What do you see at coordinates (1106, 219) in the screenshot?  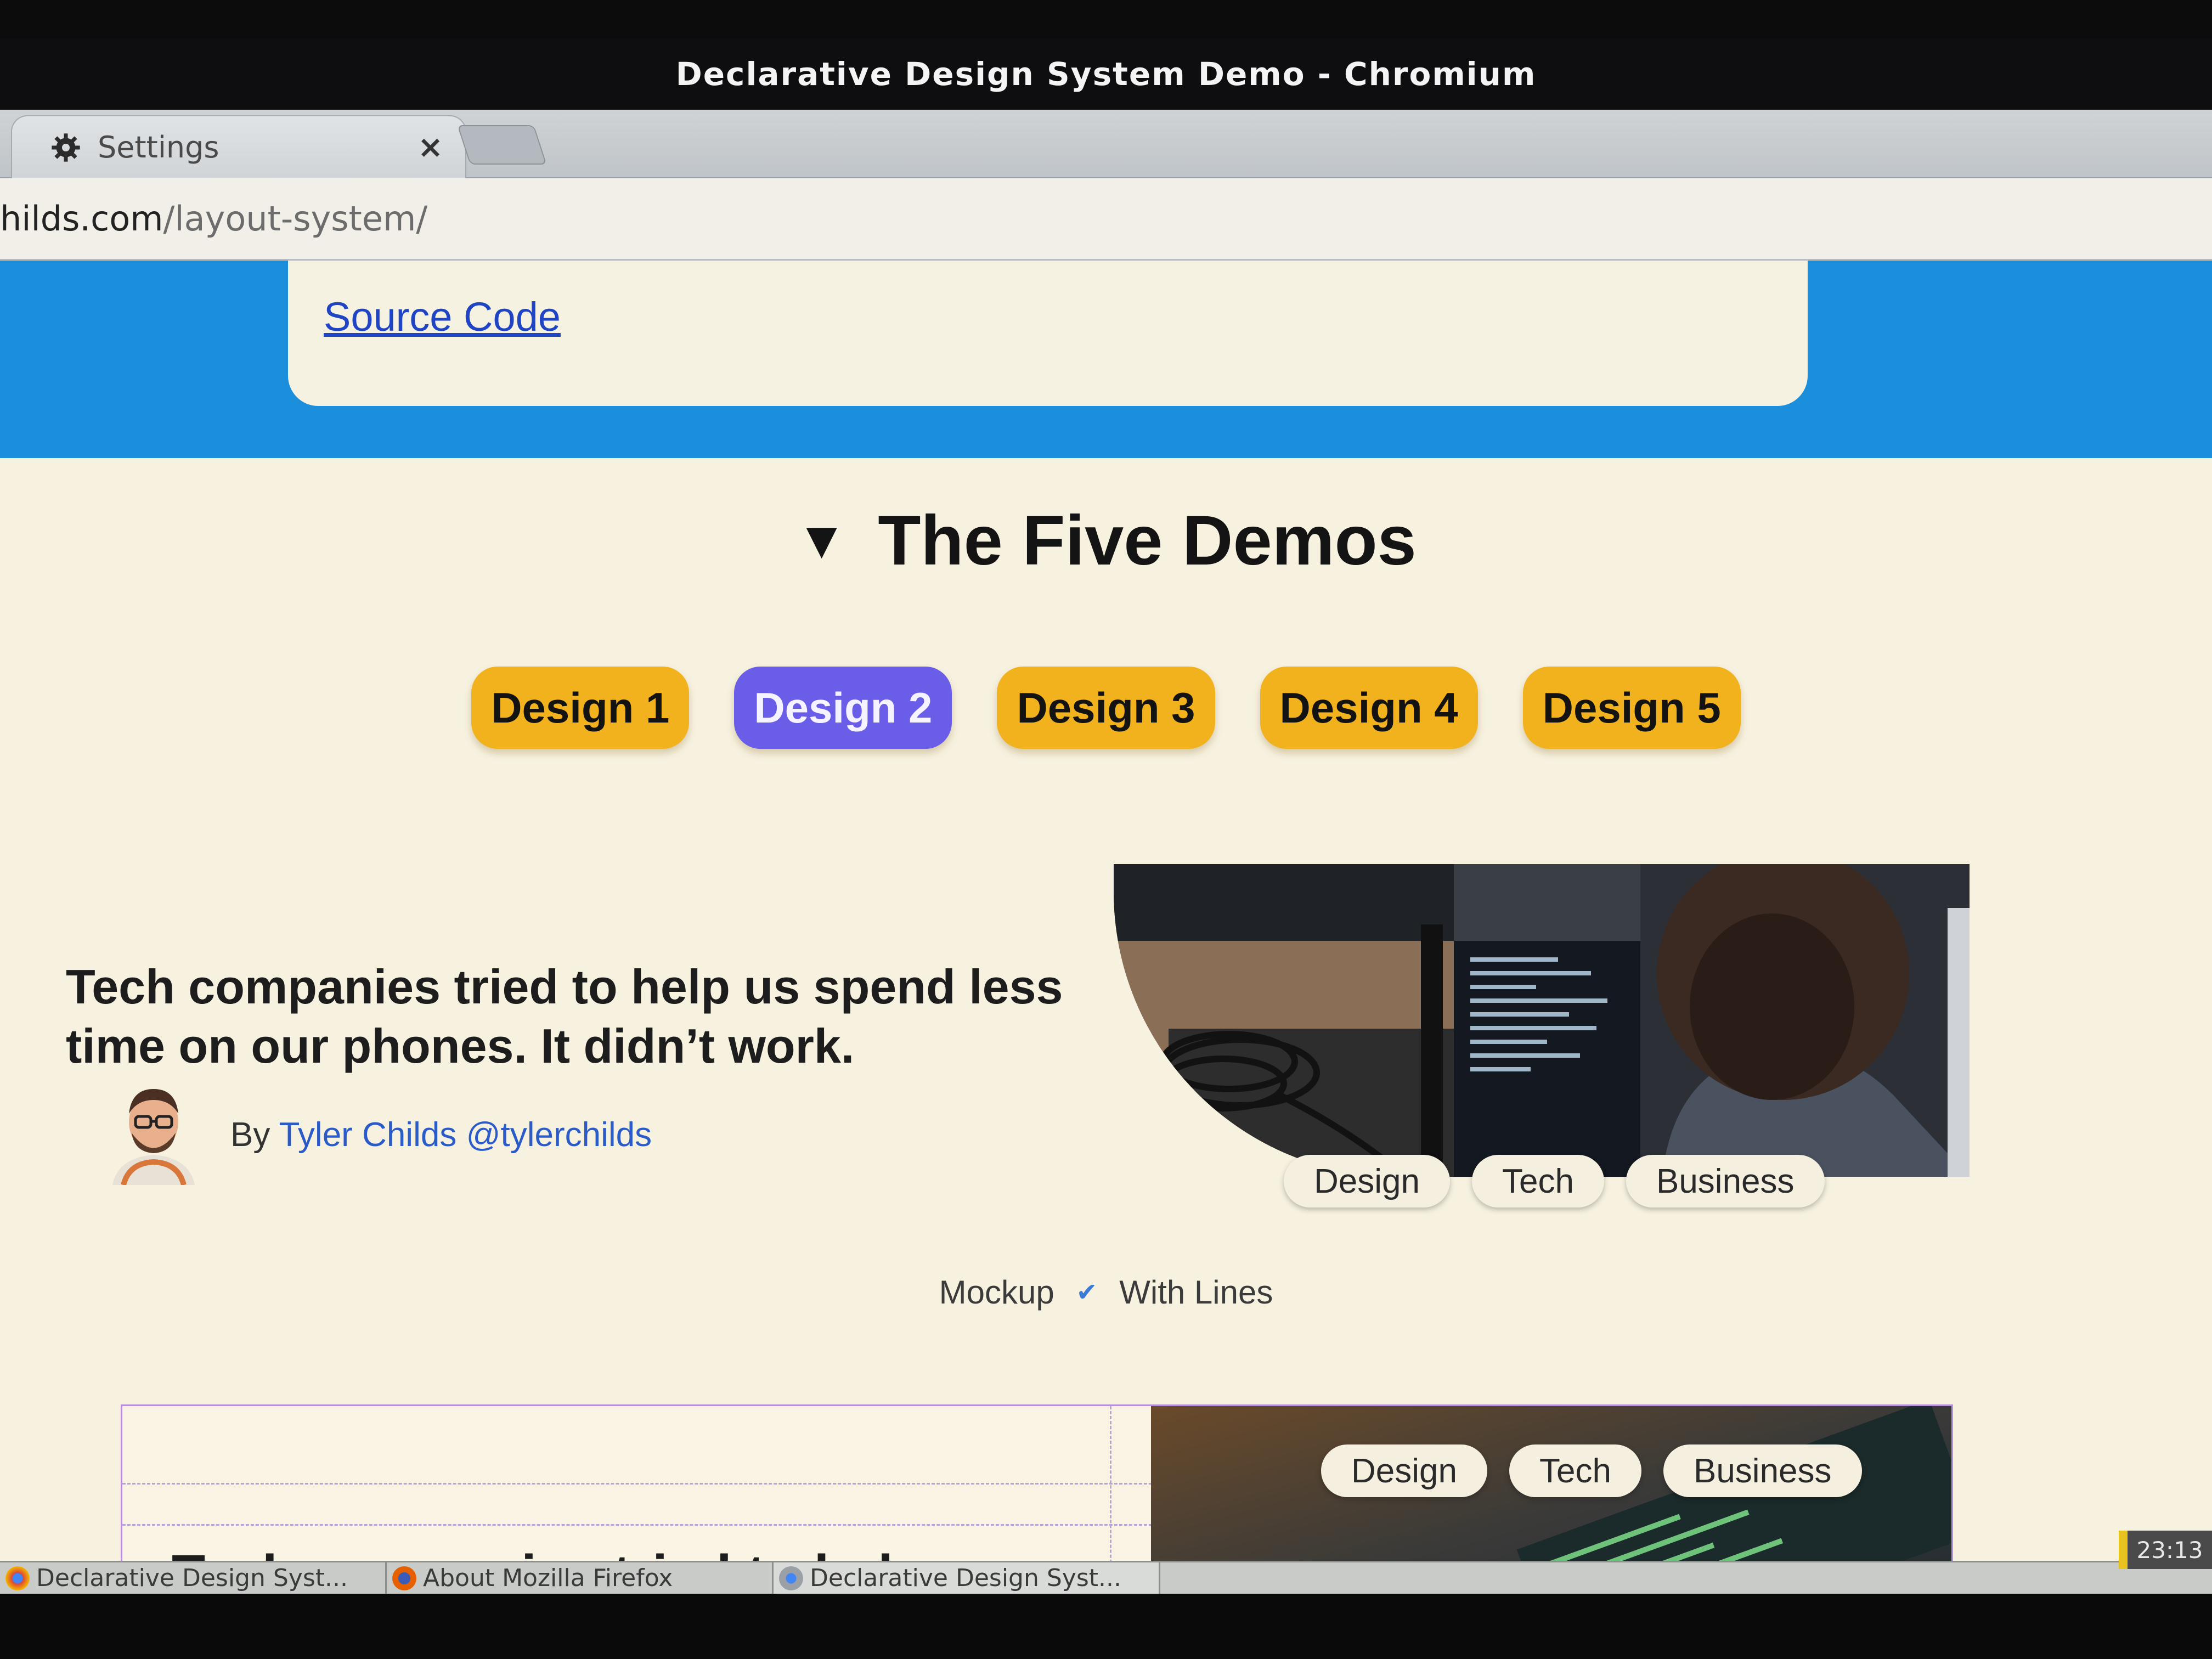 I see `address-bar: hilds.com/layout-system/` at bounding box center [1106, 219].